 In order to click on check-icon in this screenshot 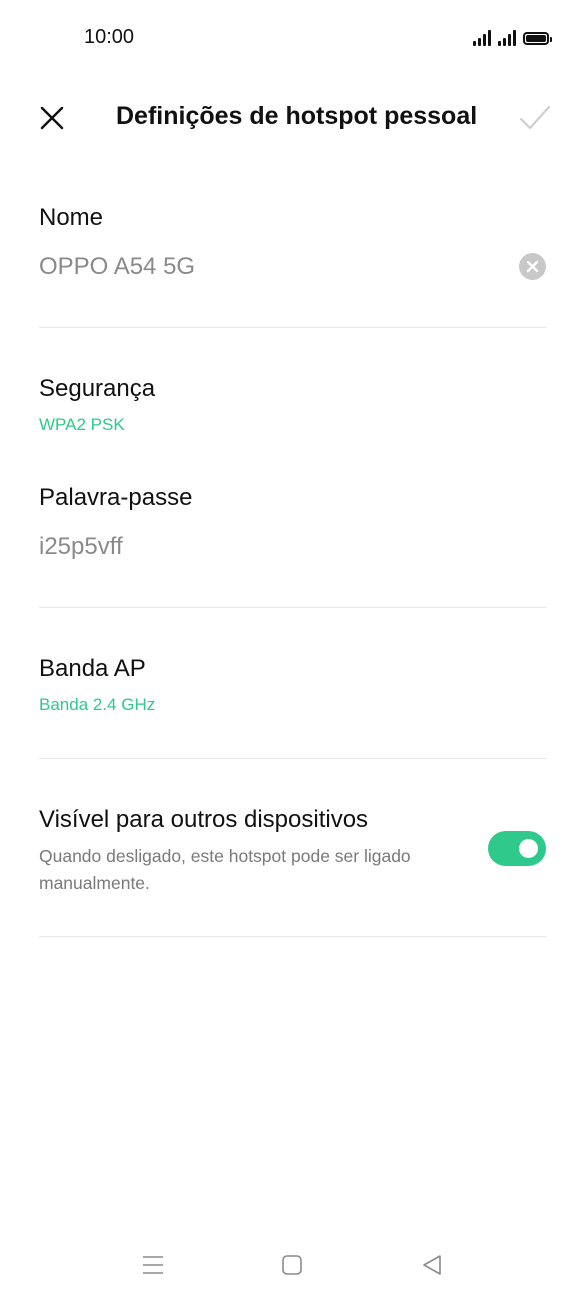, I will do `click(535, 117)`.